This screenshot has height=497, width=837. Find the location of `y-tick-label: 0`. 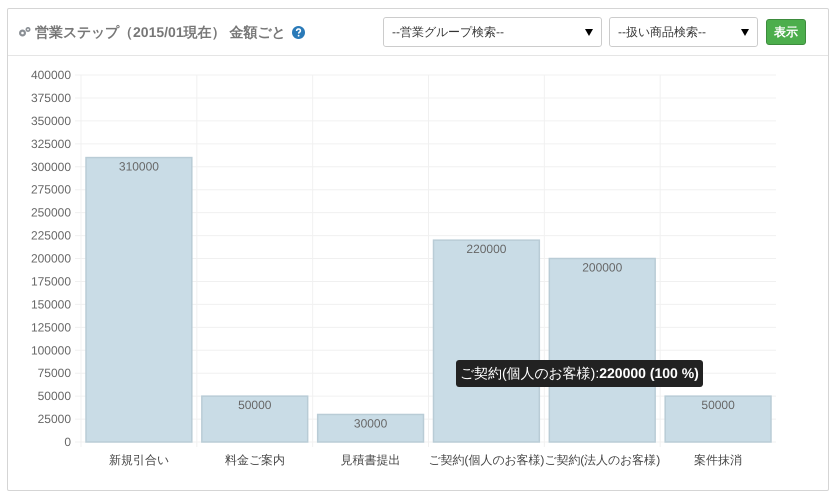

y-tick-label: 0 is located at coordinates (67, 442).